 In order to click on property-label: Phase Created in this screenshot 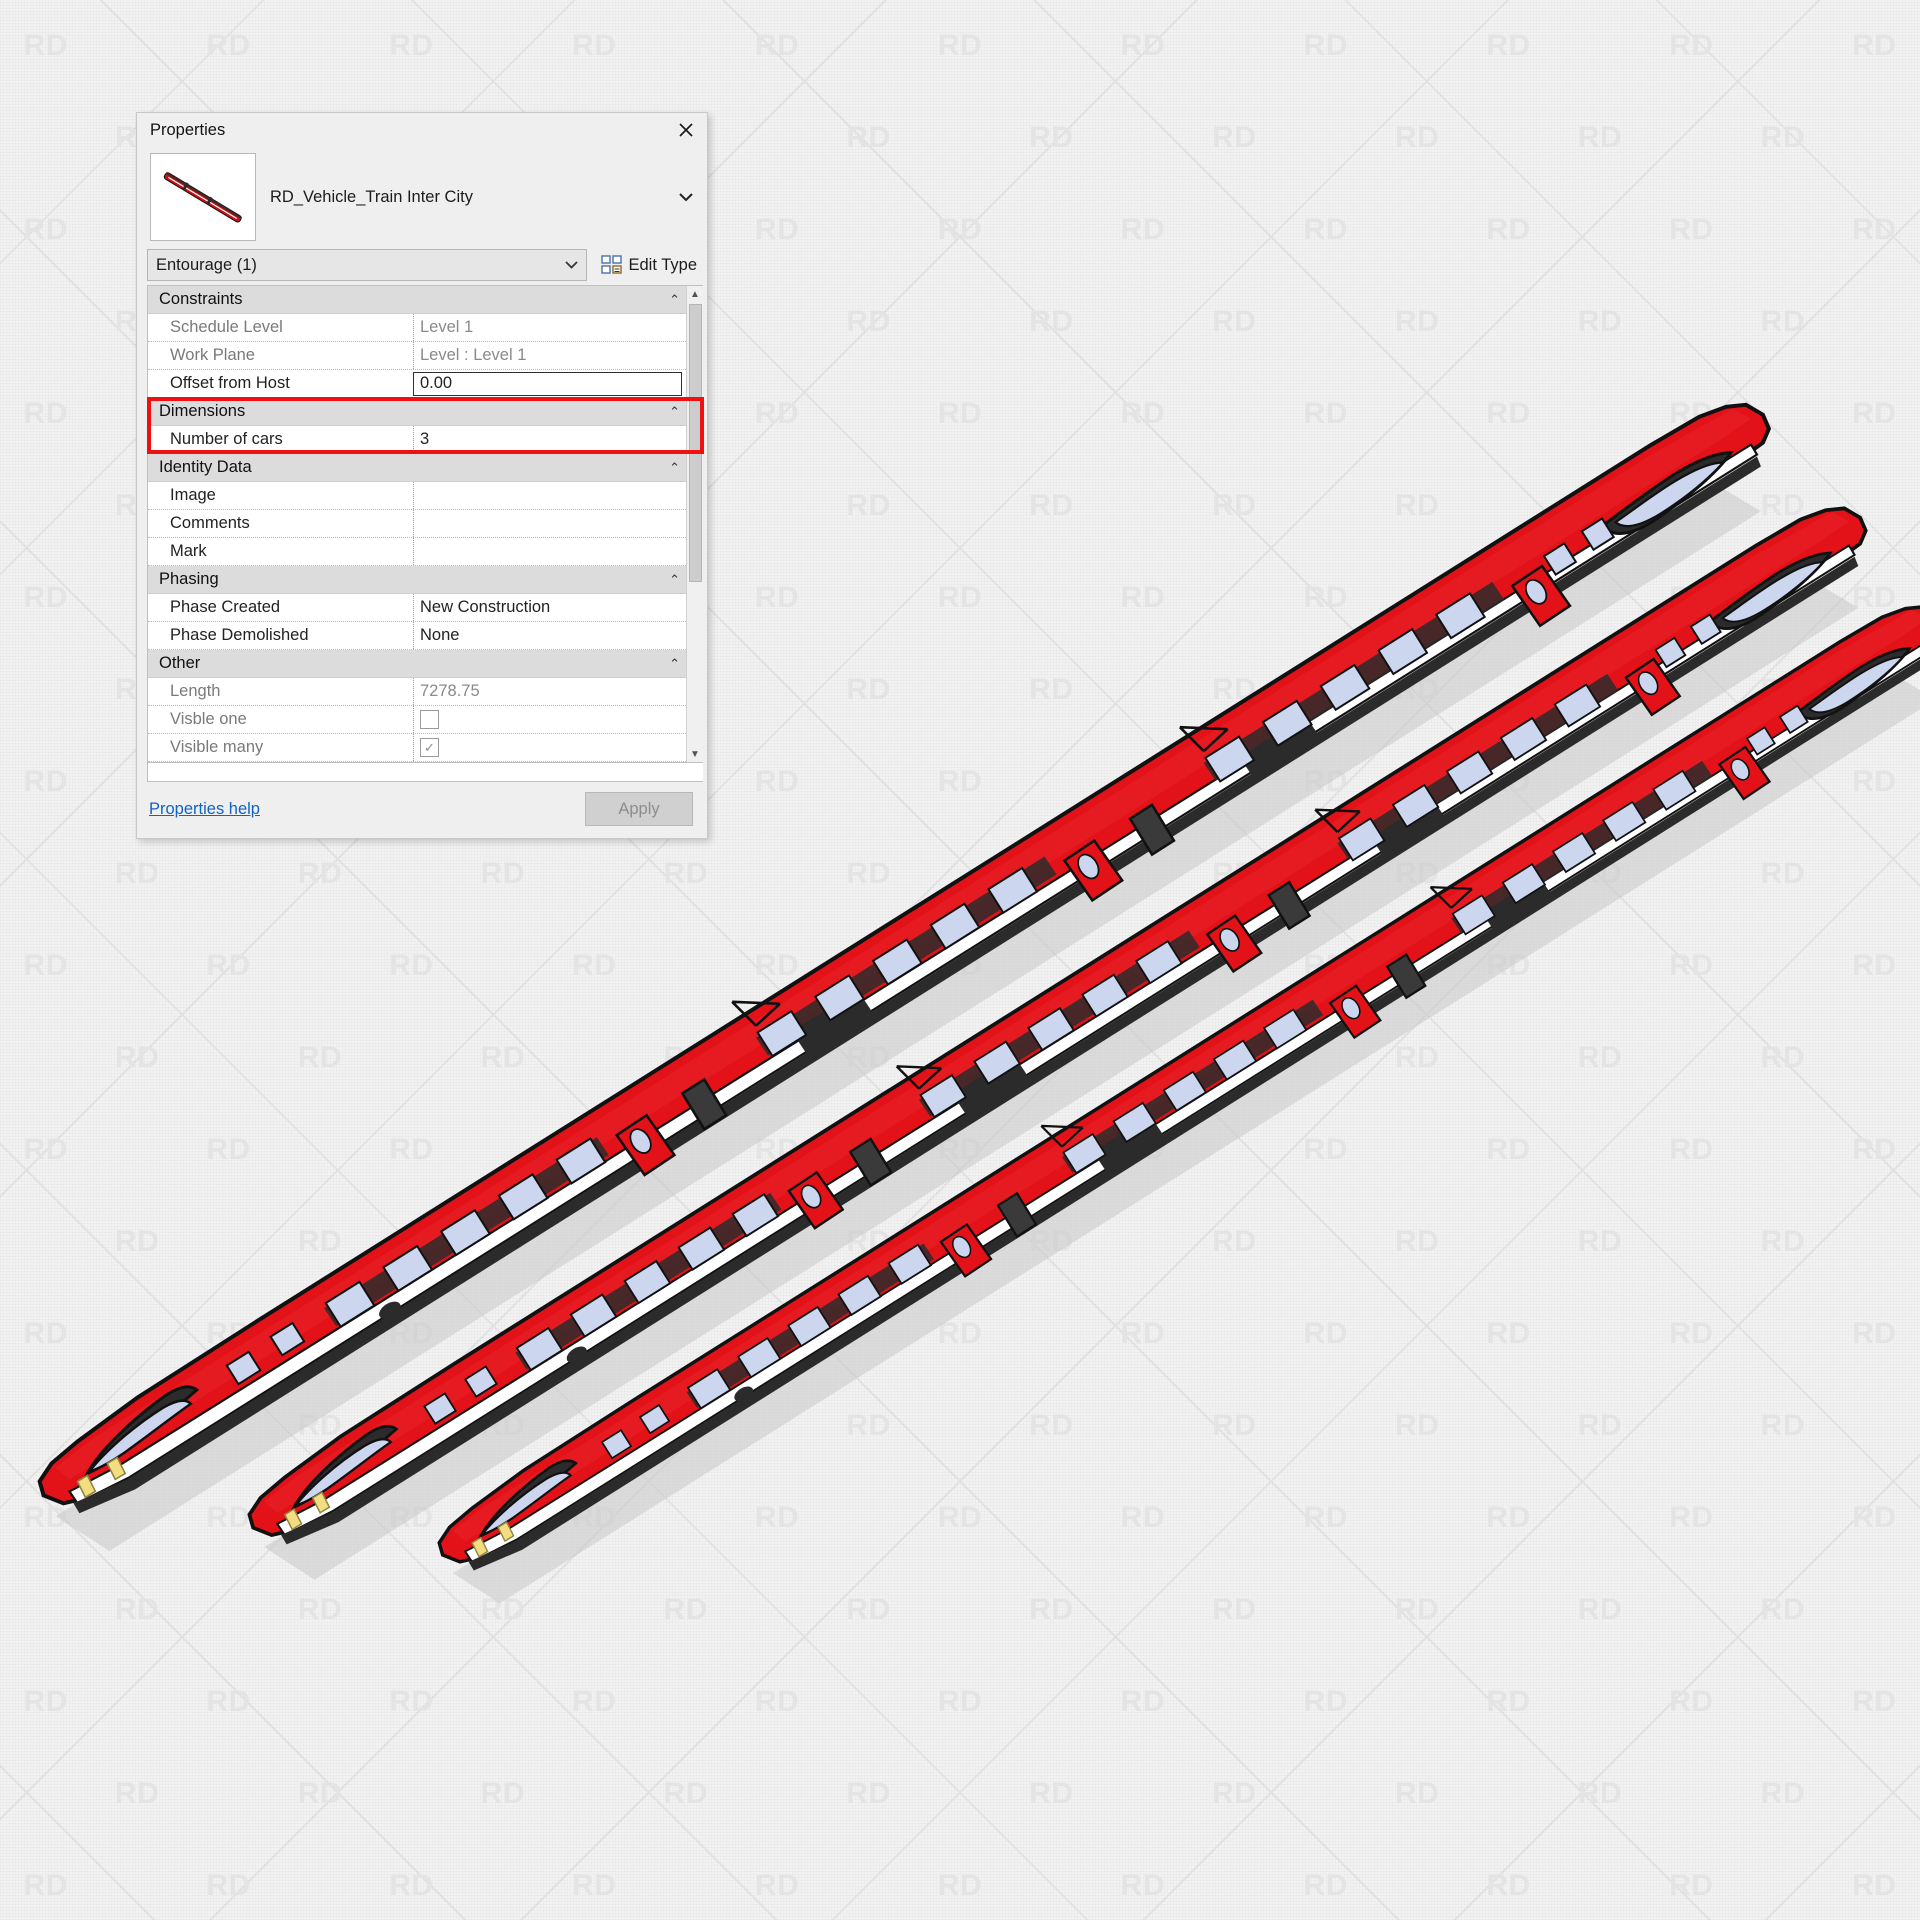, I will do `click(225, 607)`.